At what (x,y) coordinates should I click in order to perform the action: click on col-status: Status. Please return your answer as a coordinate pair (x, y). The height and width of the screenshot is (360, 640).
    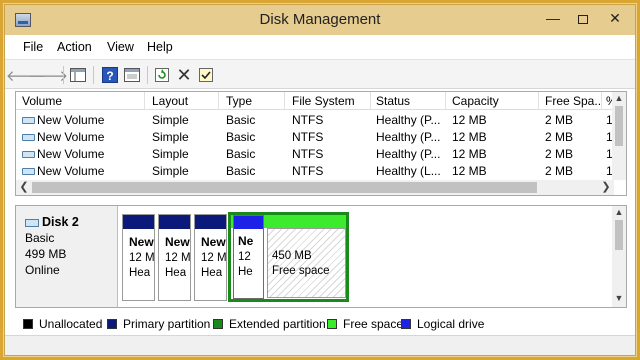
    Looking at the image, I should click on (408, 101).